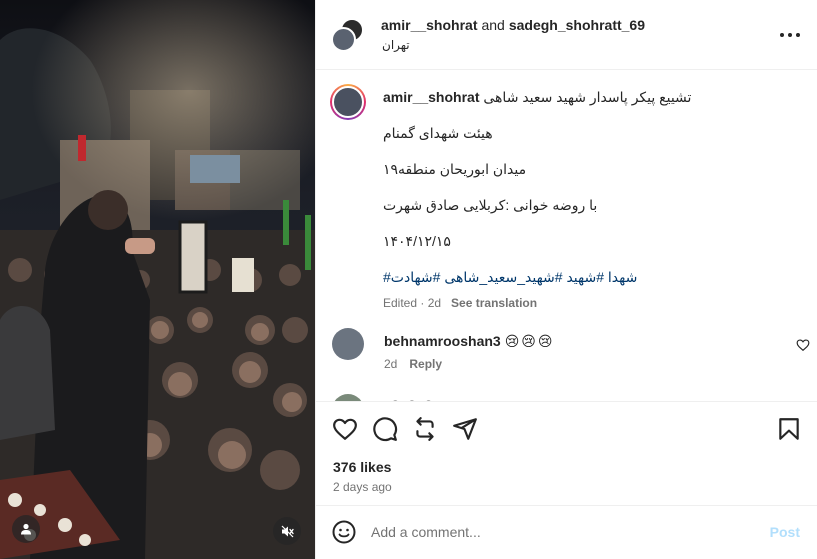  I want to click on see-translation-button: See translation, so click(494, 303).